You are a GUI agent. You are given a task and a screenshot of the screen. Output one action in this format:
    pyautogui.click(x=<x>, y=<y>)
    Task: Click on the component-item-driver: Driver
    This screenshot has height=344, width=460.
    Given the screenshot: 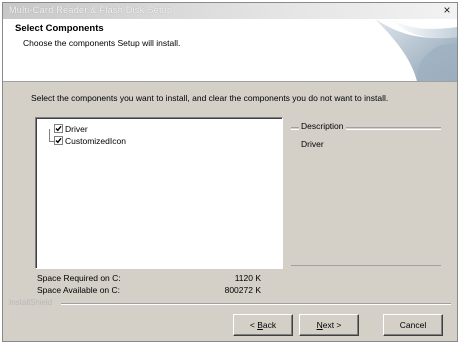 What is the action you would take?
    pyautogui.click(x=71, y=130)
    